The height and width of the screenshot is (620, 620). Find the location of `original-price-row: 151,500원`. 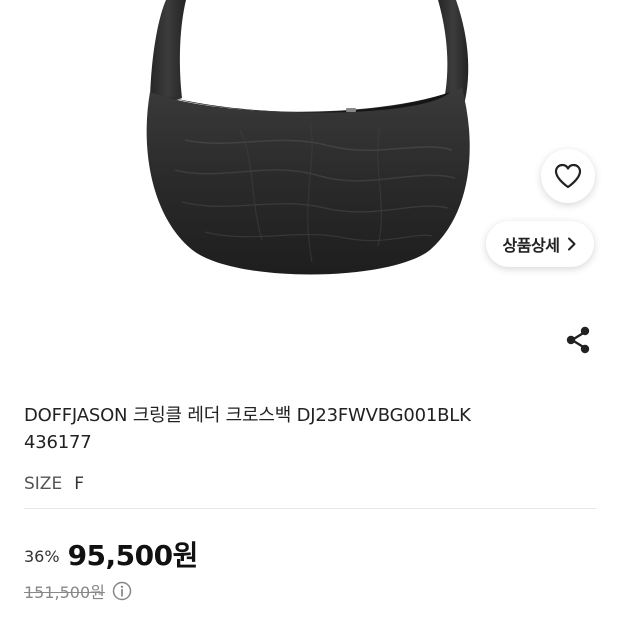

original-price-row: 151,500원 is located at coordinates (78, 591).